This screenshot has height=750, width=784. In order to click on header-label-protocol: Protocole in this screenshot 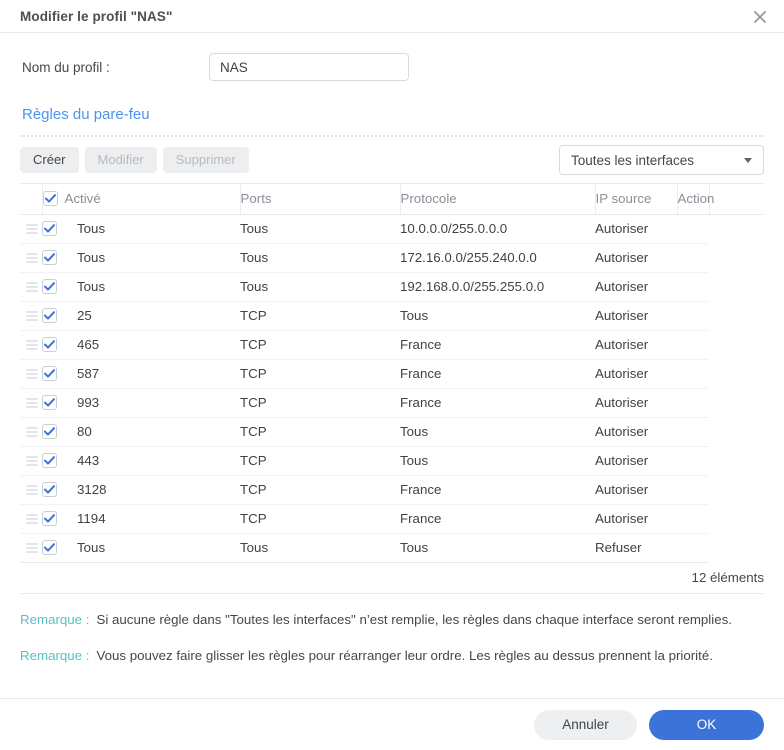, I will do `click(498, 199)`.